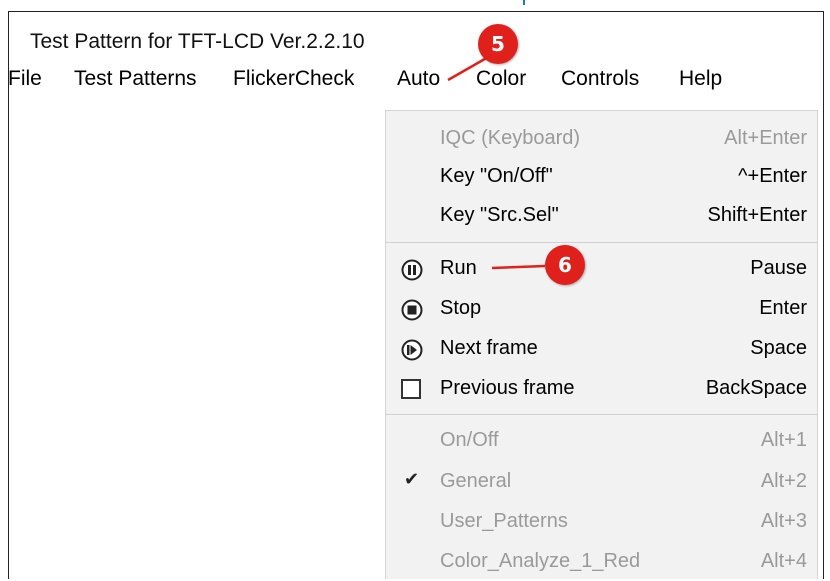  I want to click on menu-flickercheck: FlickerCheck, so click(293, 79).